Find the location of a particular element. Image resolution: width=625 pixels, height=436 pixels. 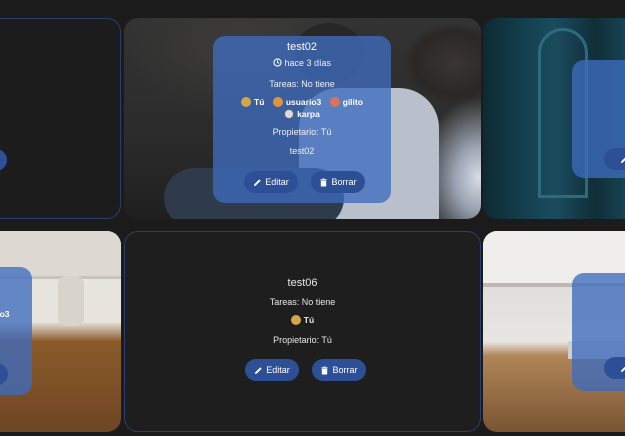

card-info-overlay-partial: uario3 is located at coordinates (16, 331).